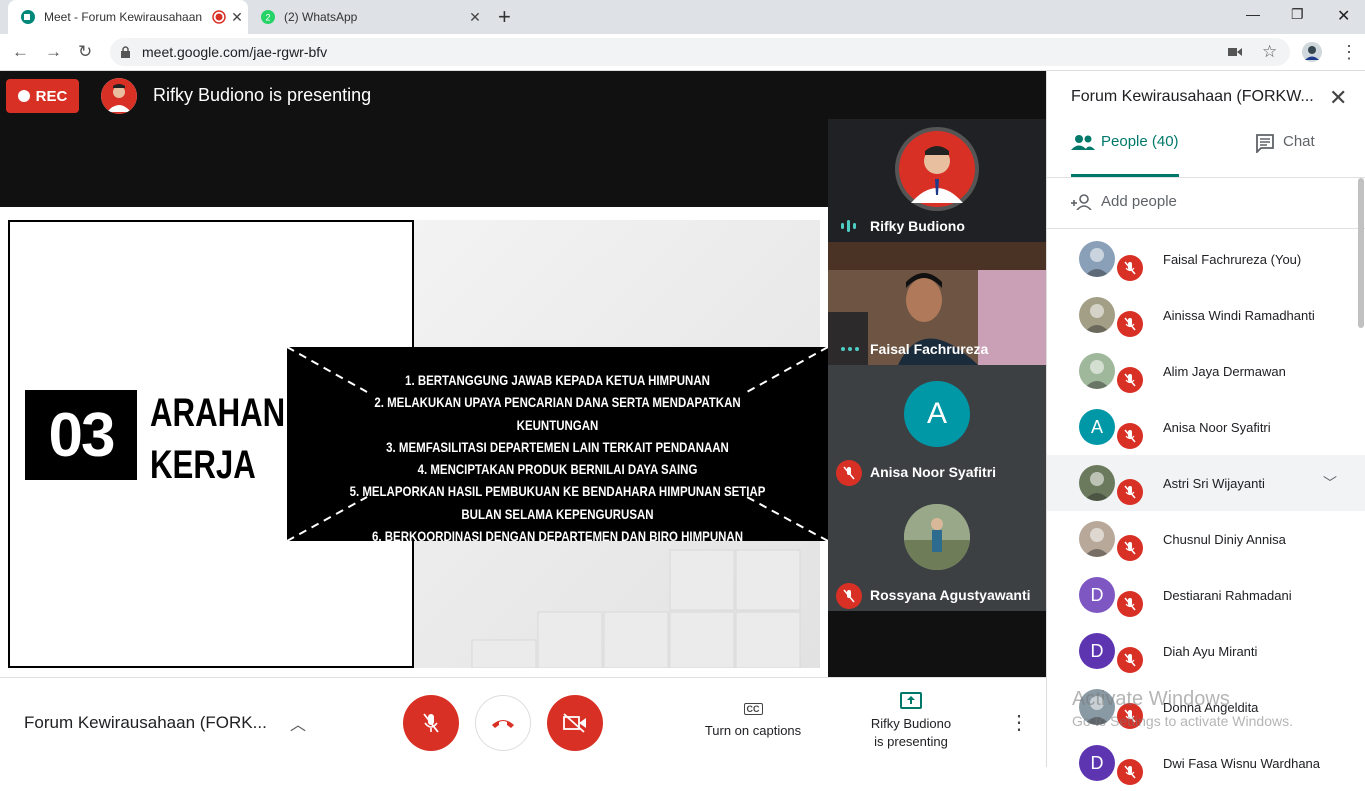 This screenshot has width=1365, height=791. What do you see at coordinates (1343, 16) in the screenshot?
I see `window-close-icon: ✕` at bounding box center [1343, 16].